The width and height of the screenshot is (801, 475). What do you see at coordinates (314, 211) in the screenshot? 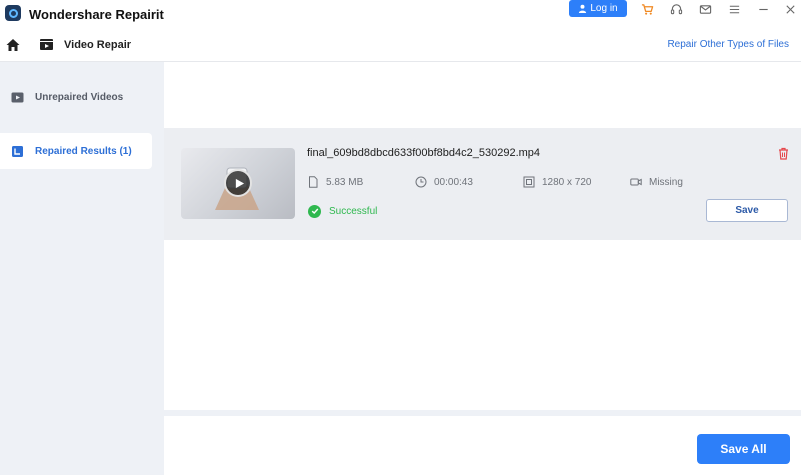
I see `check-circle-icon` at bounding box center [314, 211].